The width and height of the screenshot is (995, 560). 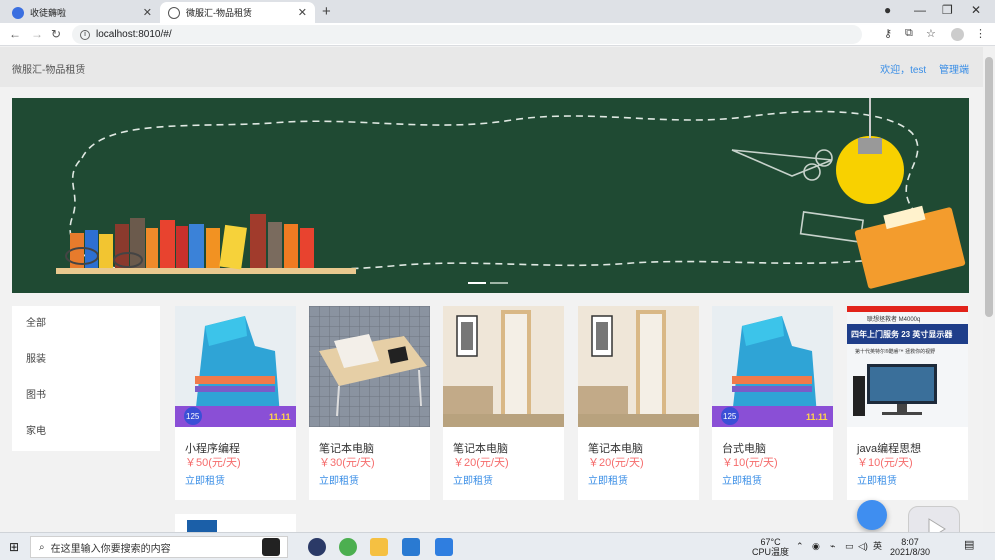 What do you see at coordinates (134, 34) in the screenshot?
I see `url-text: localhost:8010/#/` at bounding box center [134, 34].